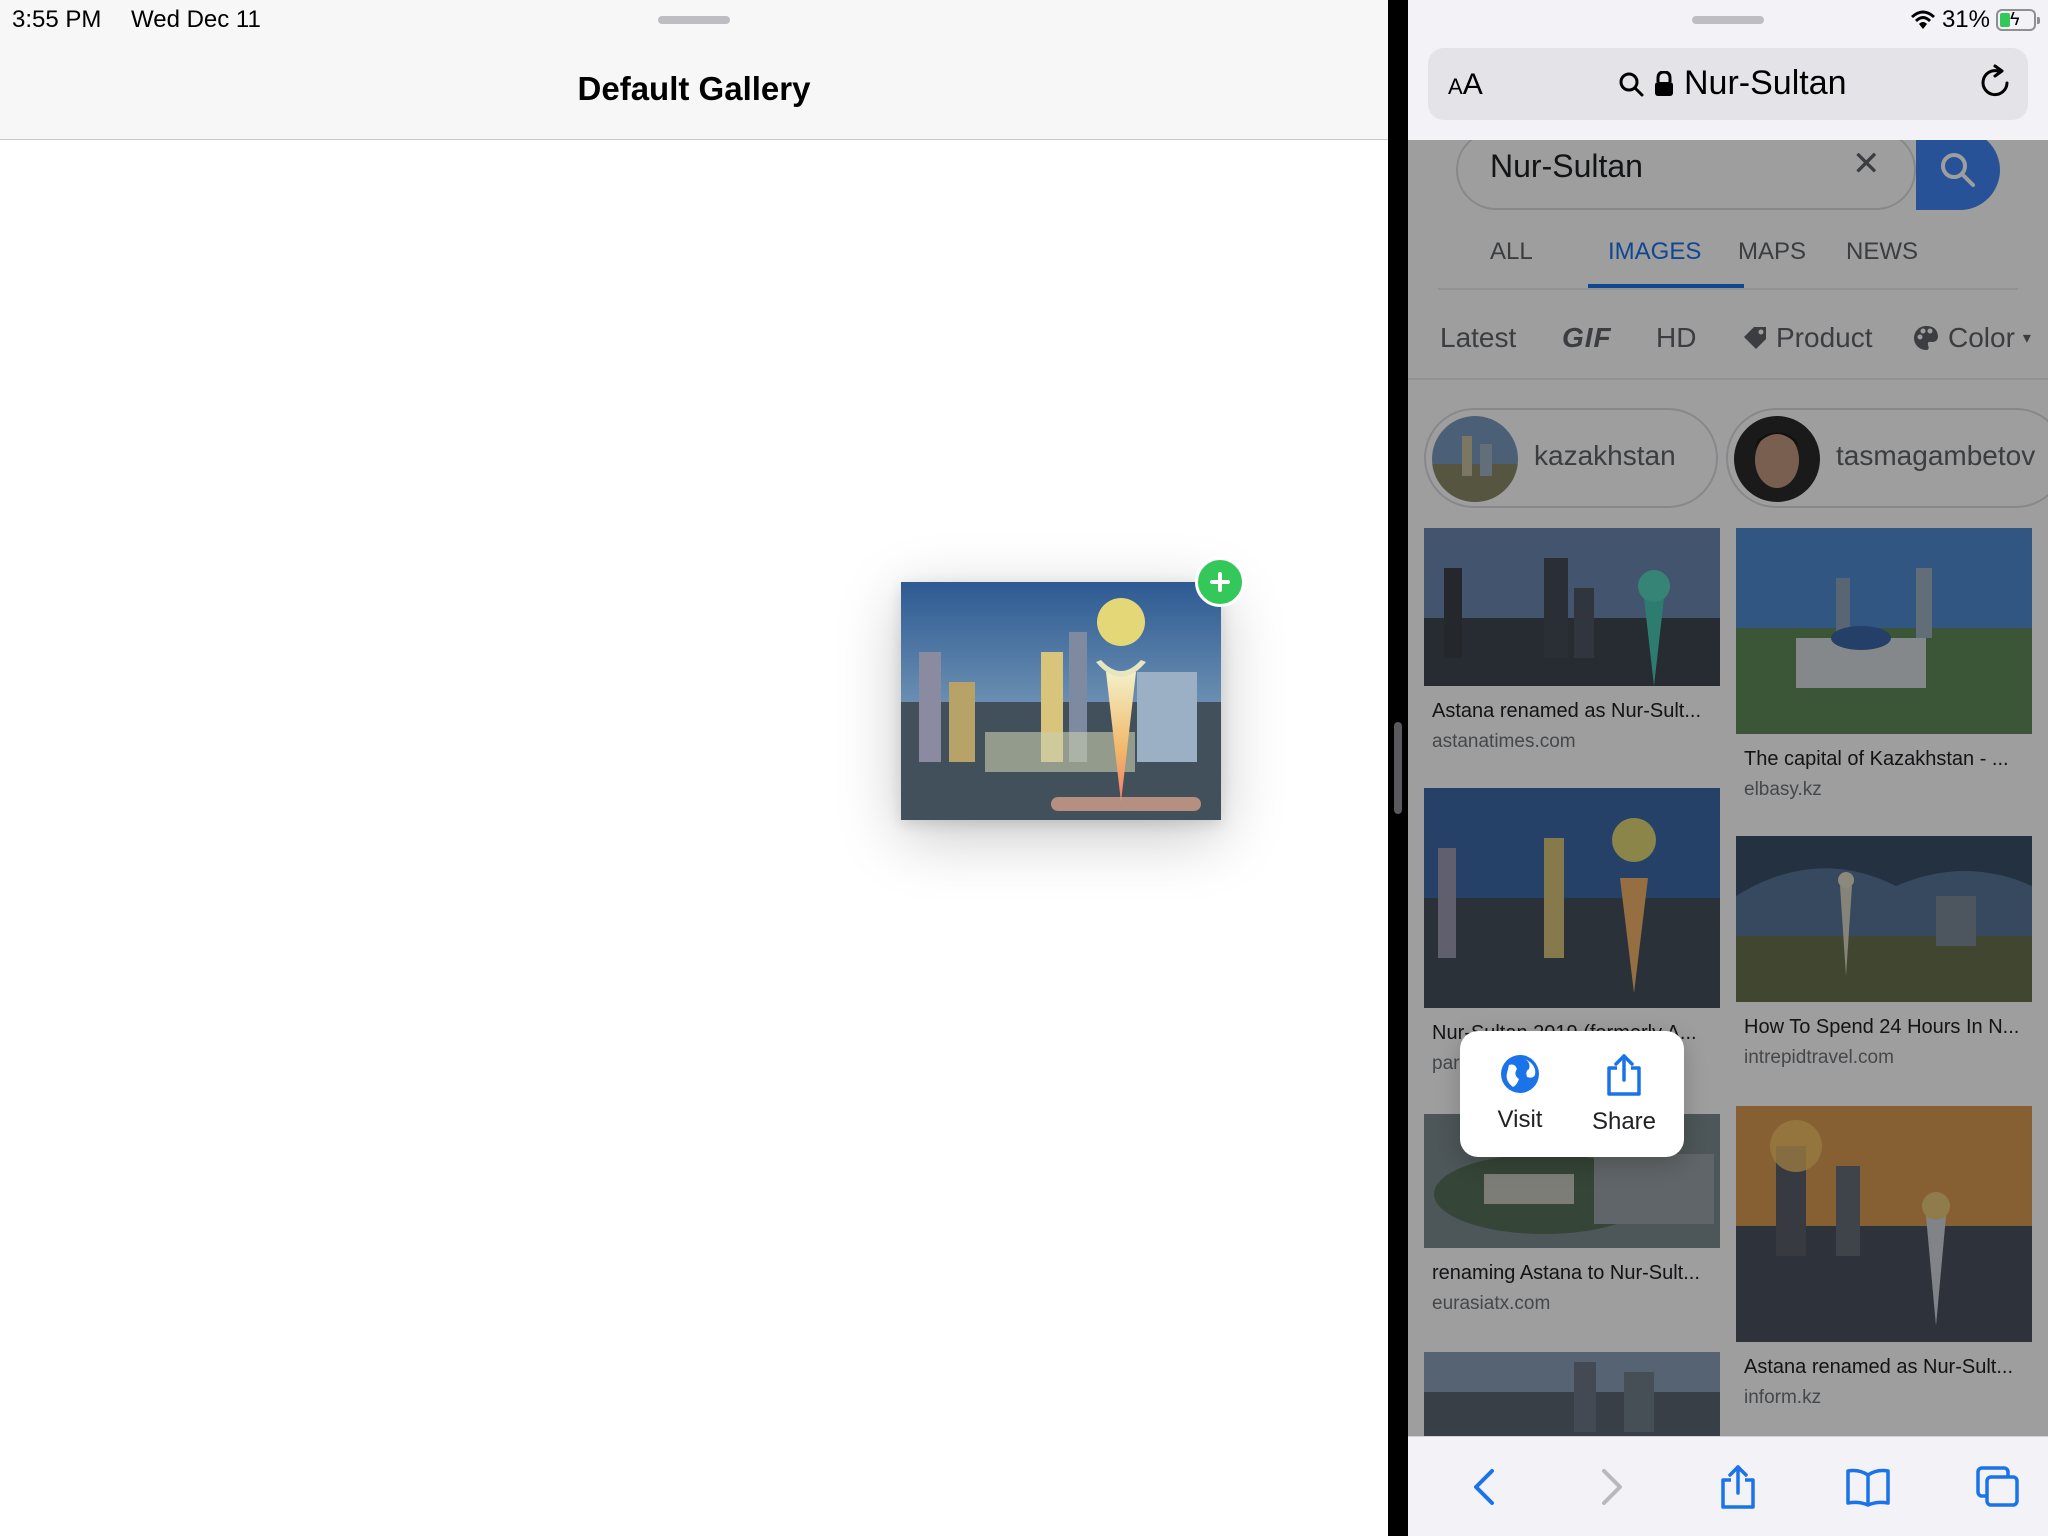 The image size is (2048, 1536). Describe the element at coordinates (1965, 19) in the screenshot. I see `battery-percent: 31%` at that location.